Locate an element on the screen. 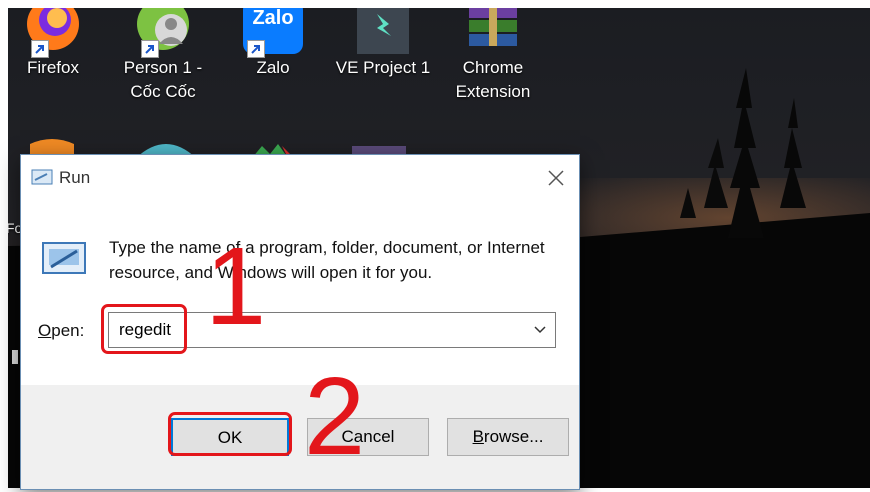 The width and height of the screenshot is (870, 492). run-icon is located at coordinates (42, 179).